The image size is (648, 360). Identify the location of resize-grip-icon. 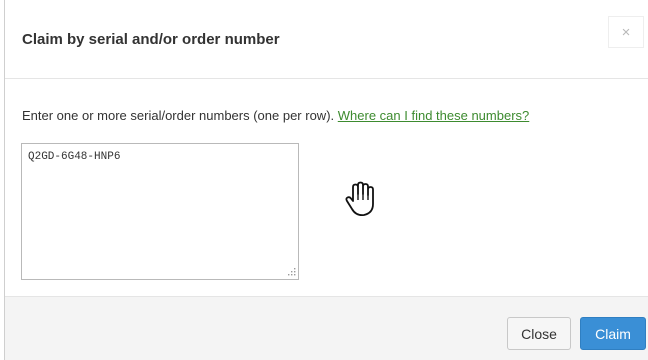
(291, 271).